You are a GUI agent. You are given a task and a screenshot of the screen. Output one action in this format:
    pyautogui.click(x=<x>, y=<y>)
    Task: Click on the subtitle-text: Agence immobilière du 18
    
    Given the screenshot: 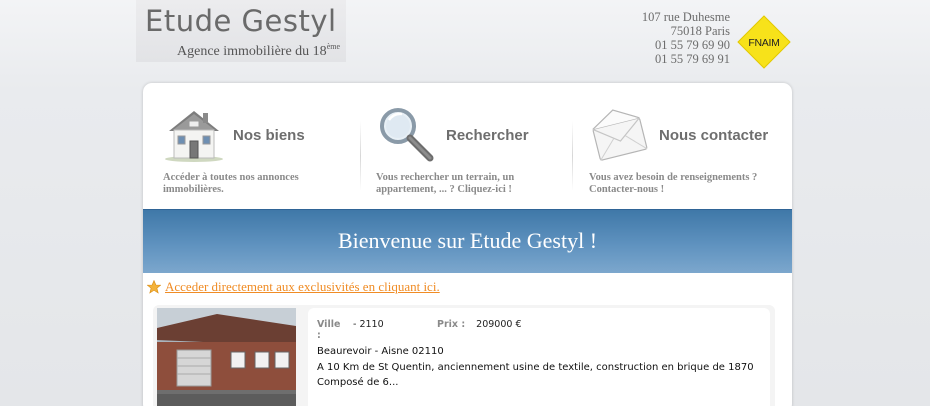 What is the action you would take?
    pyautogui.click(x=252, y=51)
    